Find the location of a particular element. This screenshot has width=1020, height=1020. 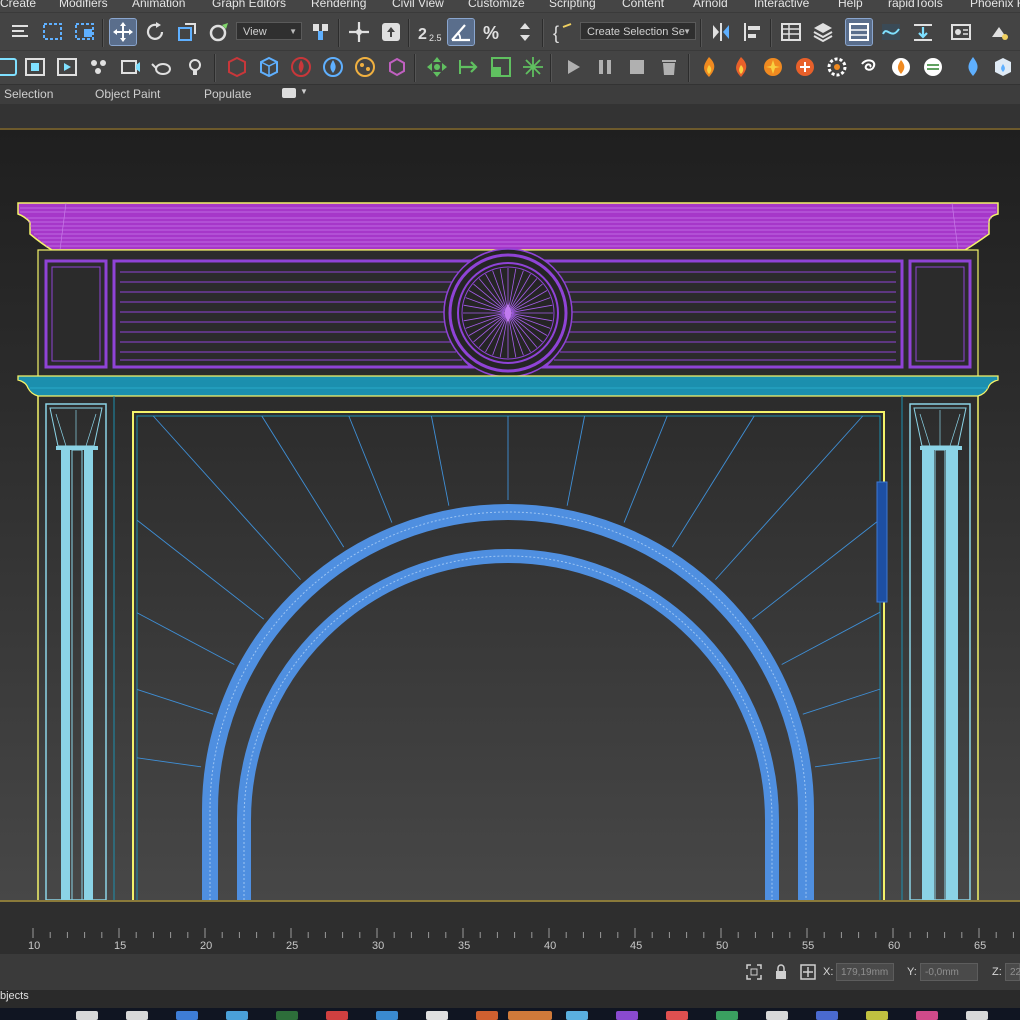

render-setup-icon is located at coordinates (999, 32).